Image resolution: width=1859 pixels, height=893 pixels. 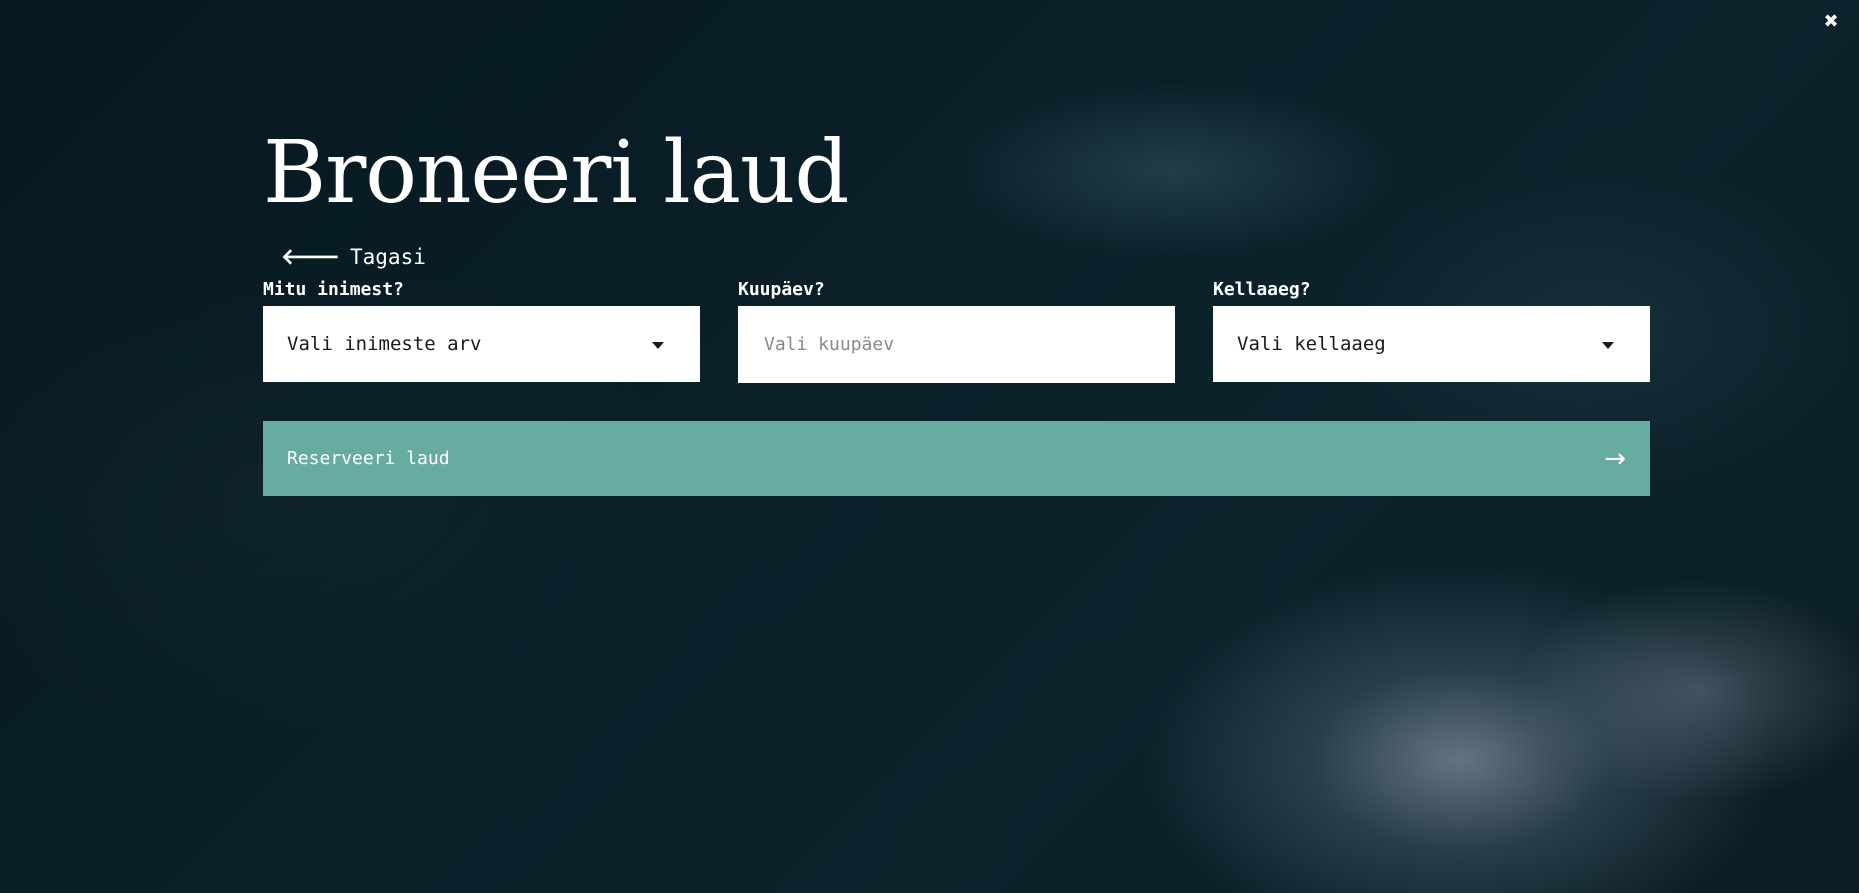 I want to click on people-field: Mitu inimest? Vali inimeste arv, so click(x=481, y=331).